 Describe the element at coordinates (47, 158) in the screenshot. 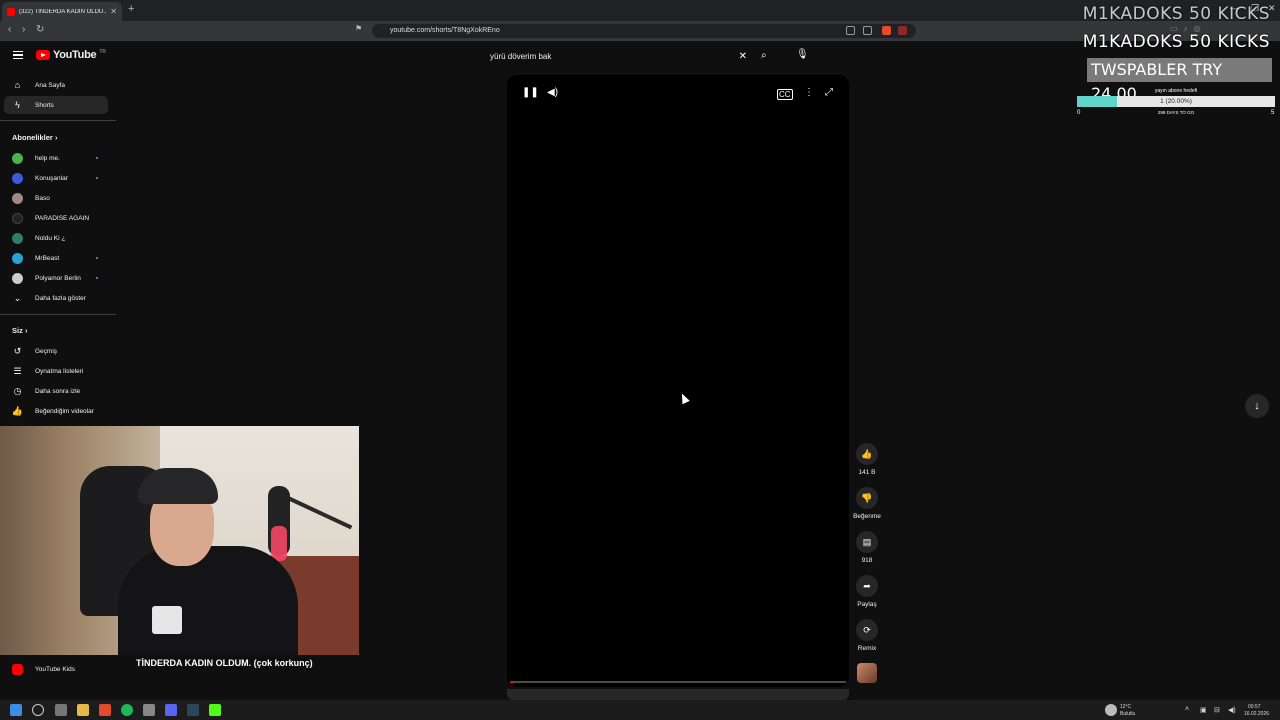

I see `sidebar-item-label: help me.` at that location.